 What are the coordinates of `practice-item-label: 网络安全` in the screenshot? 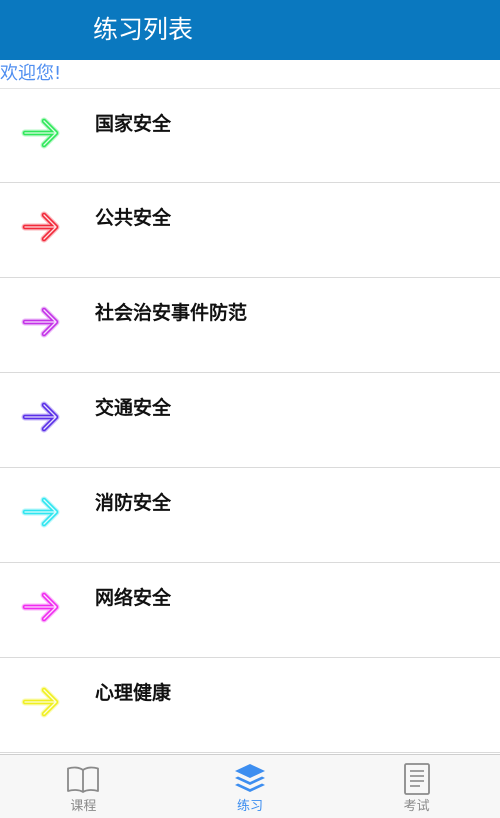 It's located at (133, 598).